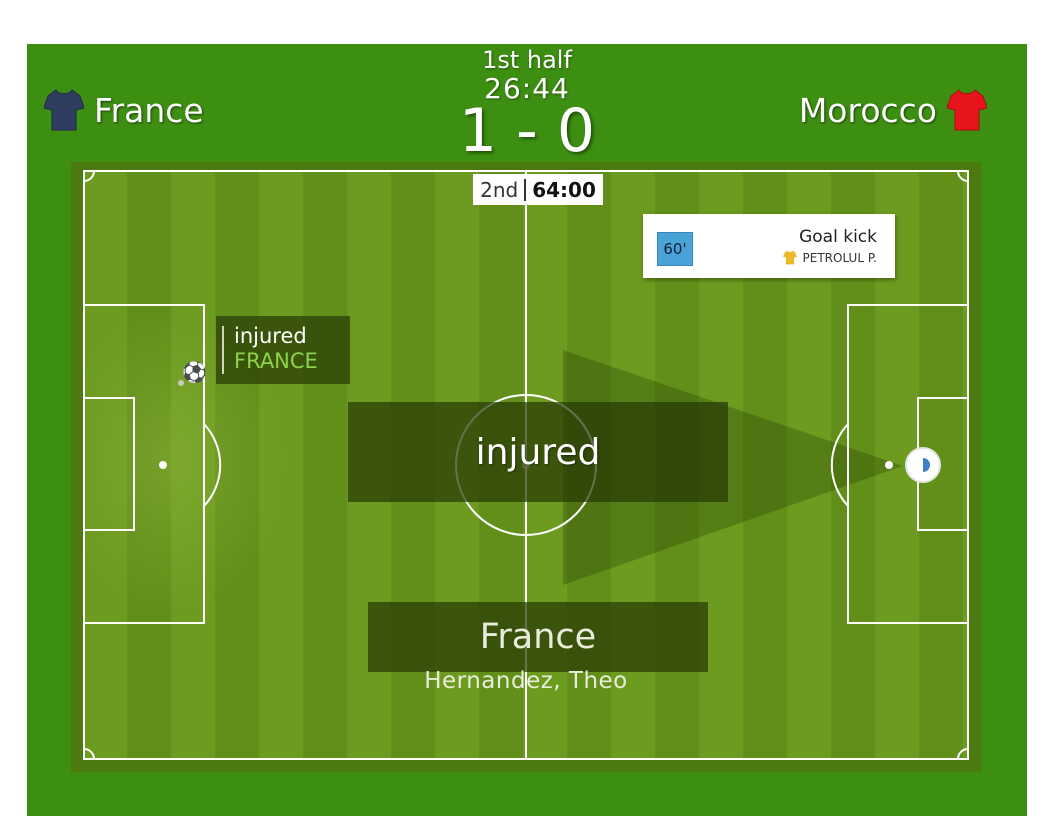  What do you see at coordinates (194, 372) in the screenshot?
I see `soccer-ball-icon: ⚽` at bounding box center [194, 372].